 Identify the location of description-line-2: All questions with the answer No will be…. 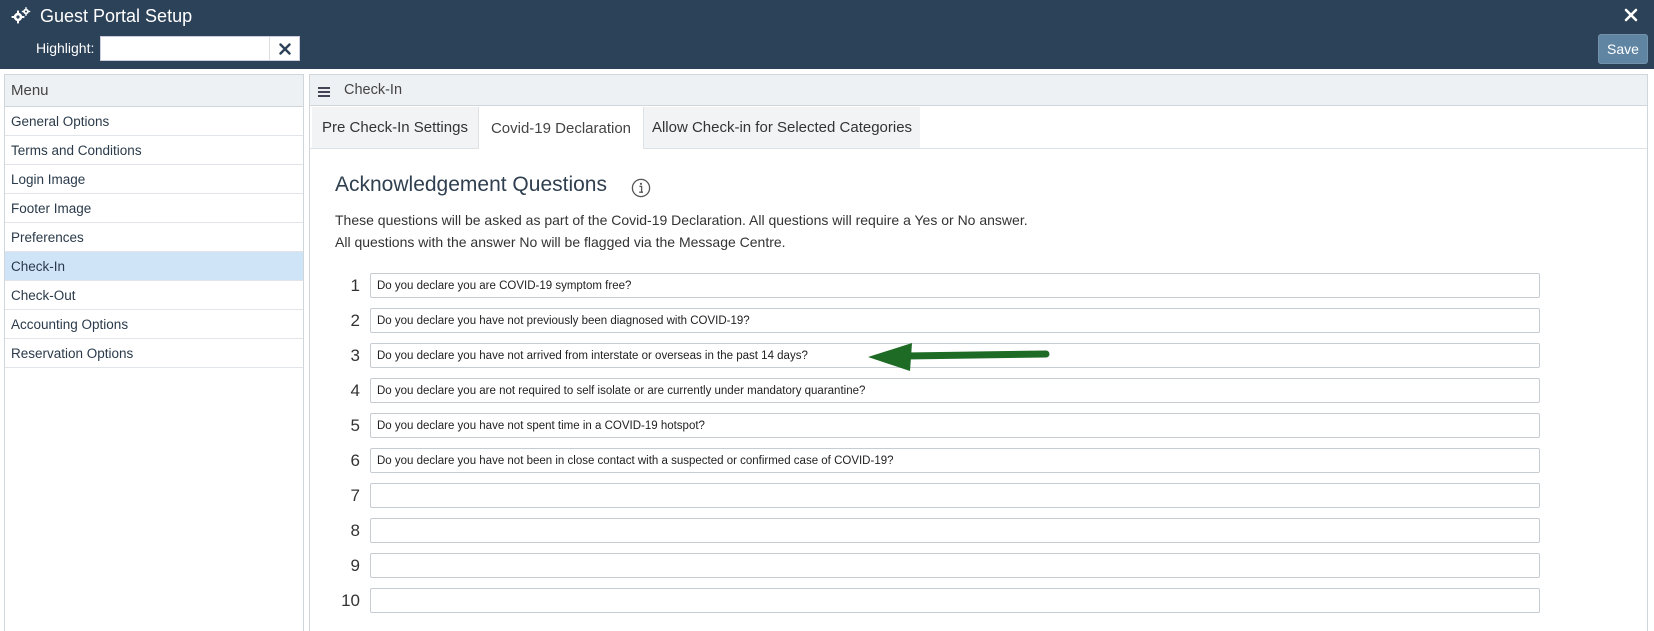
(560, 242).